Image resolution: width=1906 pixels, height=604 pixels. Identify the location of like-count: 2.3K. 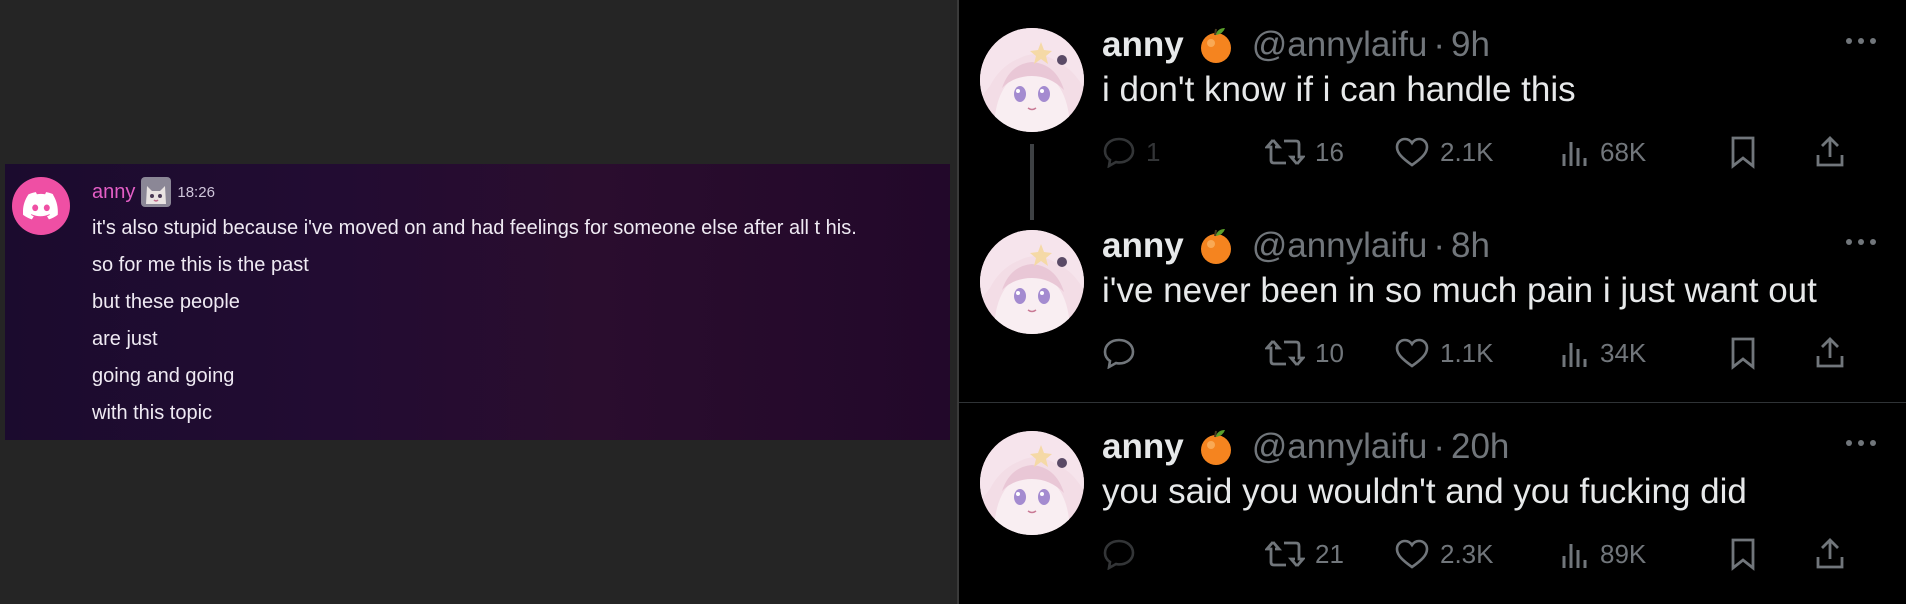
(1467, 553).